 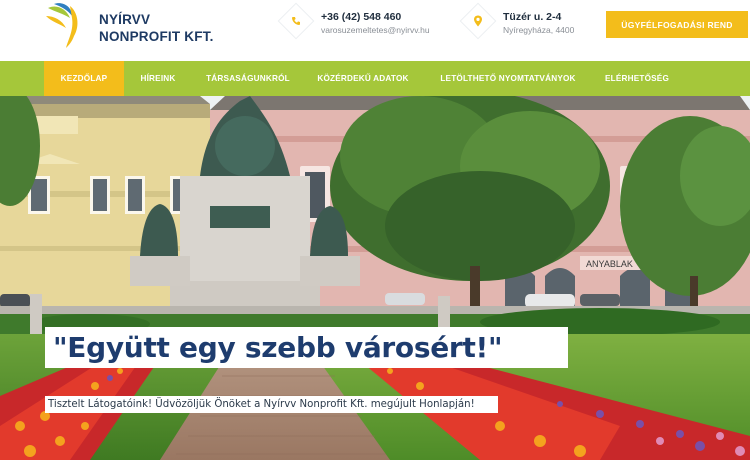 What do you see at coordinates (609, 264) in the screenshot?
I see `shop-sign: ANYABLAK` at bounding box center [609, 264].